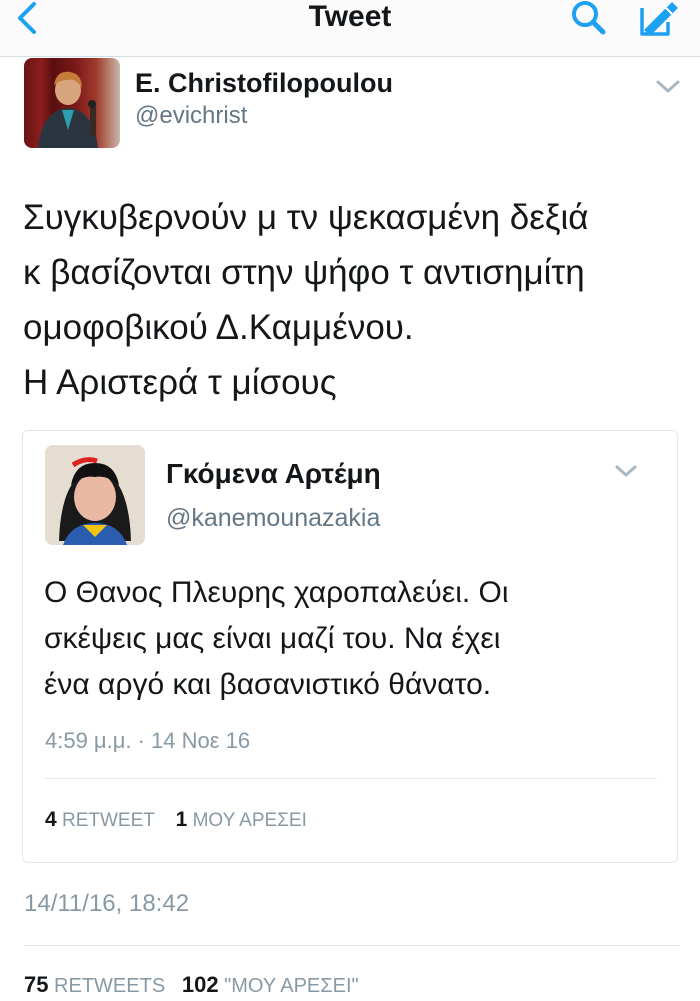 The image size is (700, 1001). Describe the element at coordinates (291, 986) in the screenshot. I see `likes-label: "ΜΟΥ ΑΡΕΣΕΙ"` at that location.